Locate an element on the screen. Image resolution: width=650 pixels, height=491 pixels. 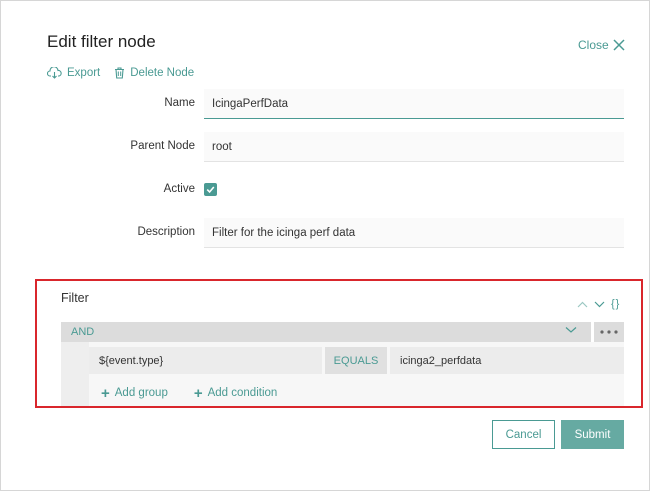
active-label: Active is located at coordinates (179, 189).